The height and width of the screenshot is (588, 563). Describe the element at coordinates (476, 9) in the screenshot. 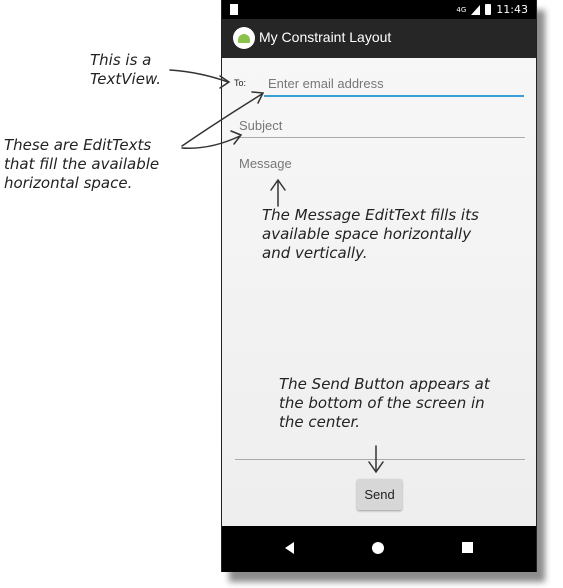

I see `signal-icon` at that location.